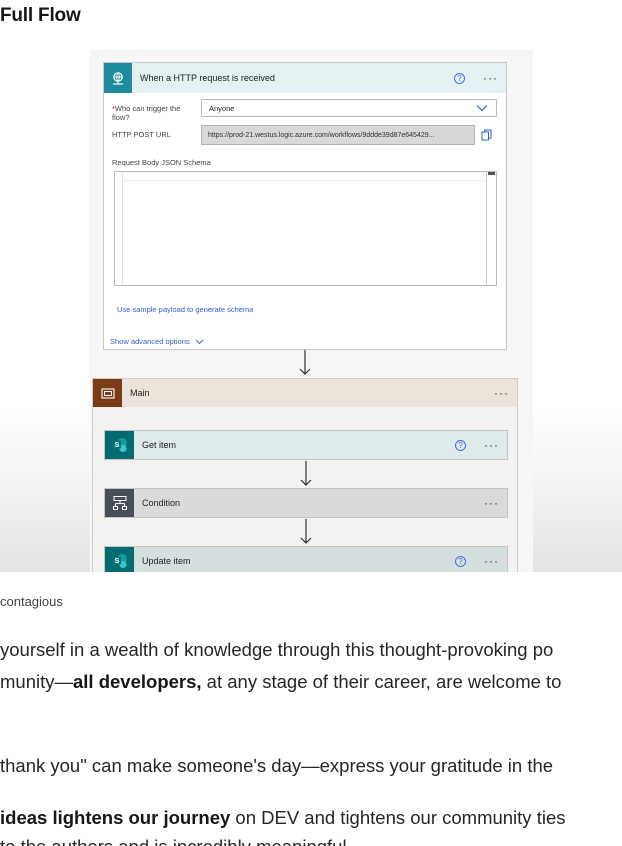  What do you see at coordinates (305, 228) in the screenshot?
I see `request-body-schema-editor` at bounding box center [305, 228].